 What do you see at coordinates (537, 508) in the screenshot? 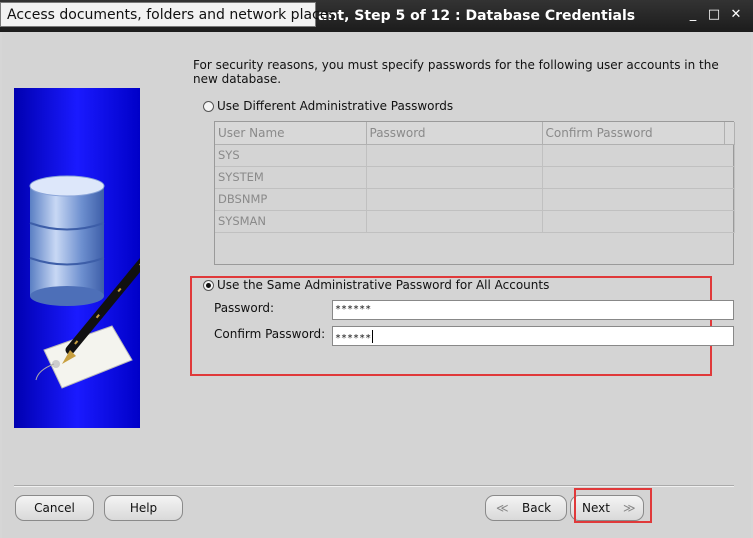
I see `back-button-label: Back` at bounding box center [537, 508].